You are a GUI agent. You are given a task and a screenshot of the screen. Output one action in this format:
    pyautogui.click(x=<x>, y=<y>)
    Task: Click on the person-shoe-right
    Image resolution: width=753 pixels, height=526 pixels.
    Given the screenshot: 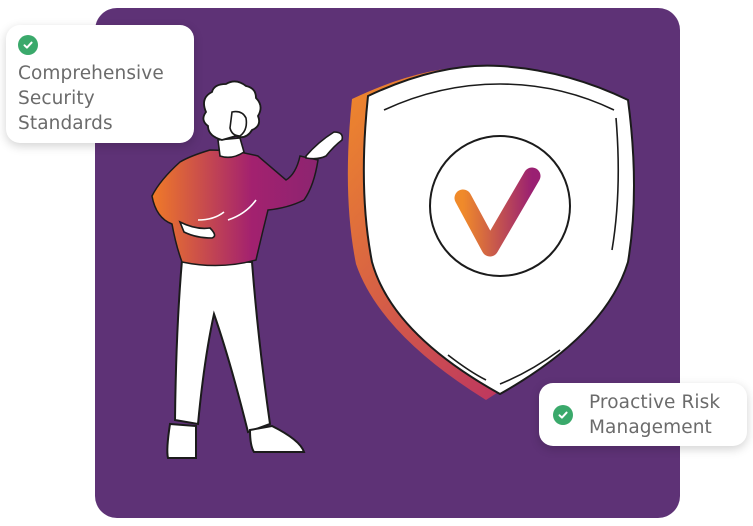 What is the action you would take?
    pyautogui.click(x=277, y=438)
    